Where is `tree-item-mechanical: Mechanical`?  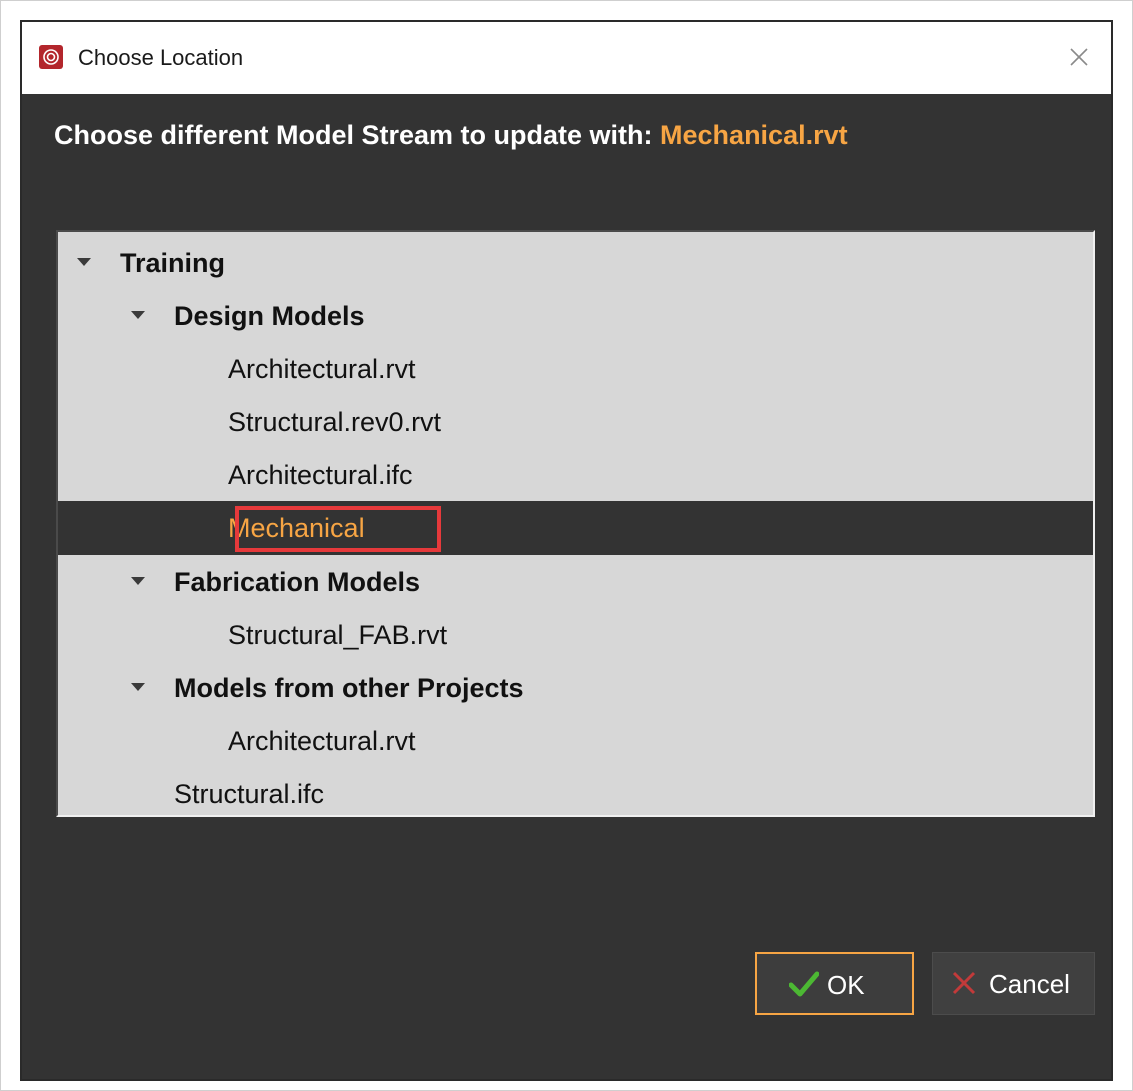
tree-item-mechanical: Mechanical is located at coordinates (575, 528).